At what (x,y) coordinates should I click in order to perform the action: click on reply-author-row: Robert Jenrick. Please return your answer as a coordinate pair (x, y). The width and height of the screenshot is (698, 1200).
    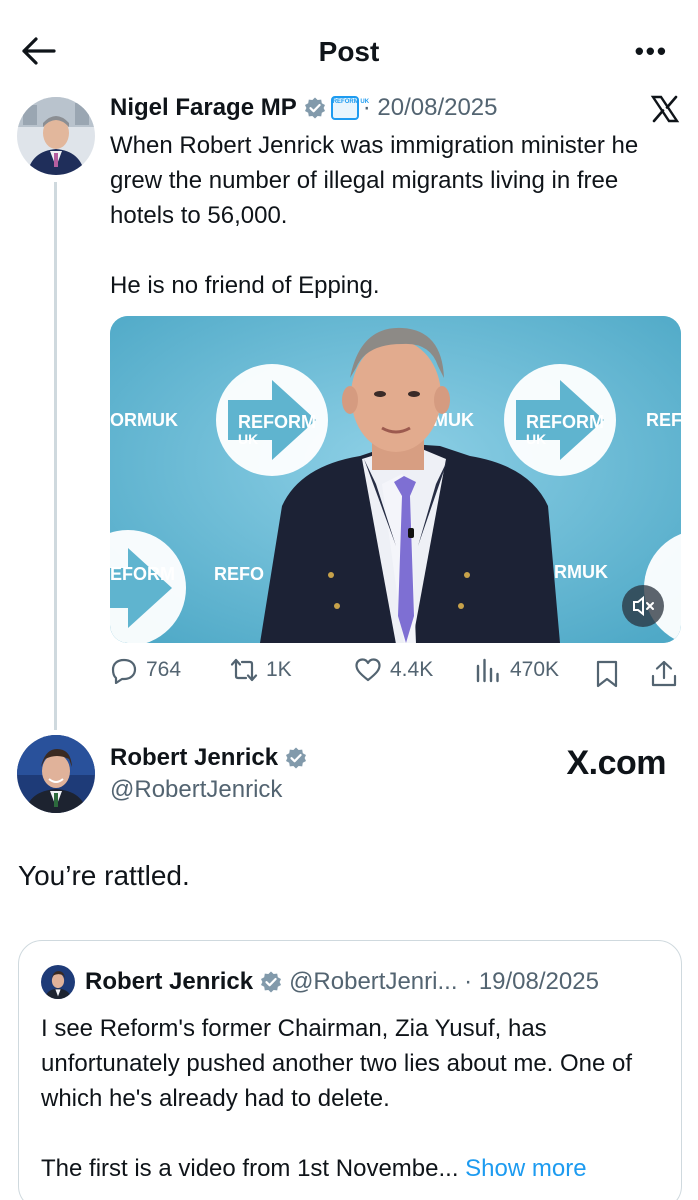
    Looking at the image, I should click on (209, 758).